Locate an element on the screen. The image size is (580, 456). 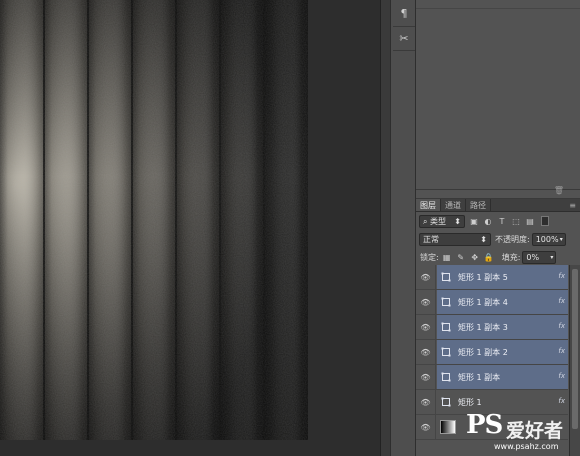
layer-body: 矩形 1 副本 4 fx is located at coordinates (502, 302).